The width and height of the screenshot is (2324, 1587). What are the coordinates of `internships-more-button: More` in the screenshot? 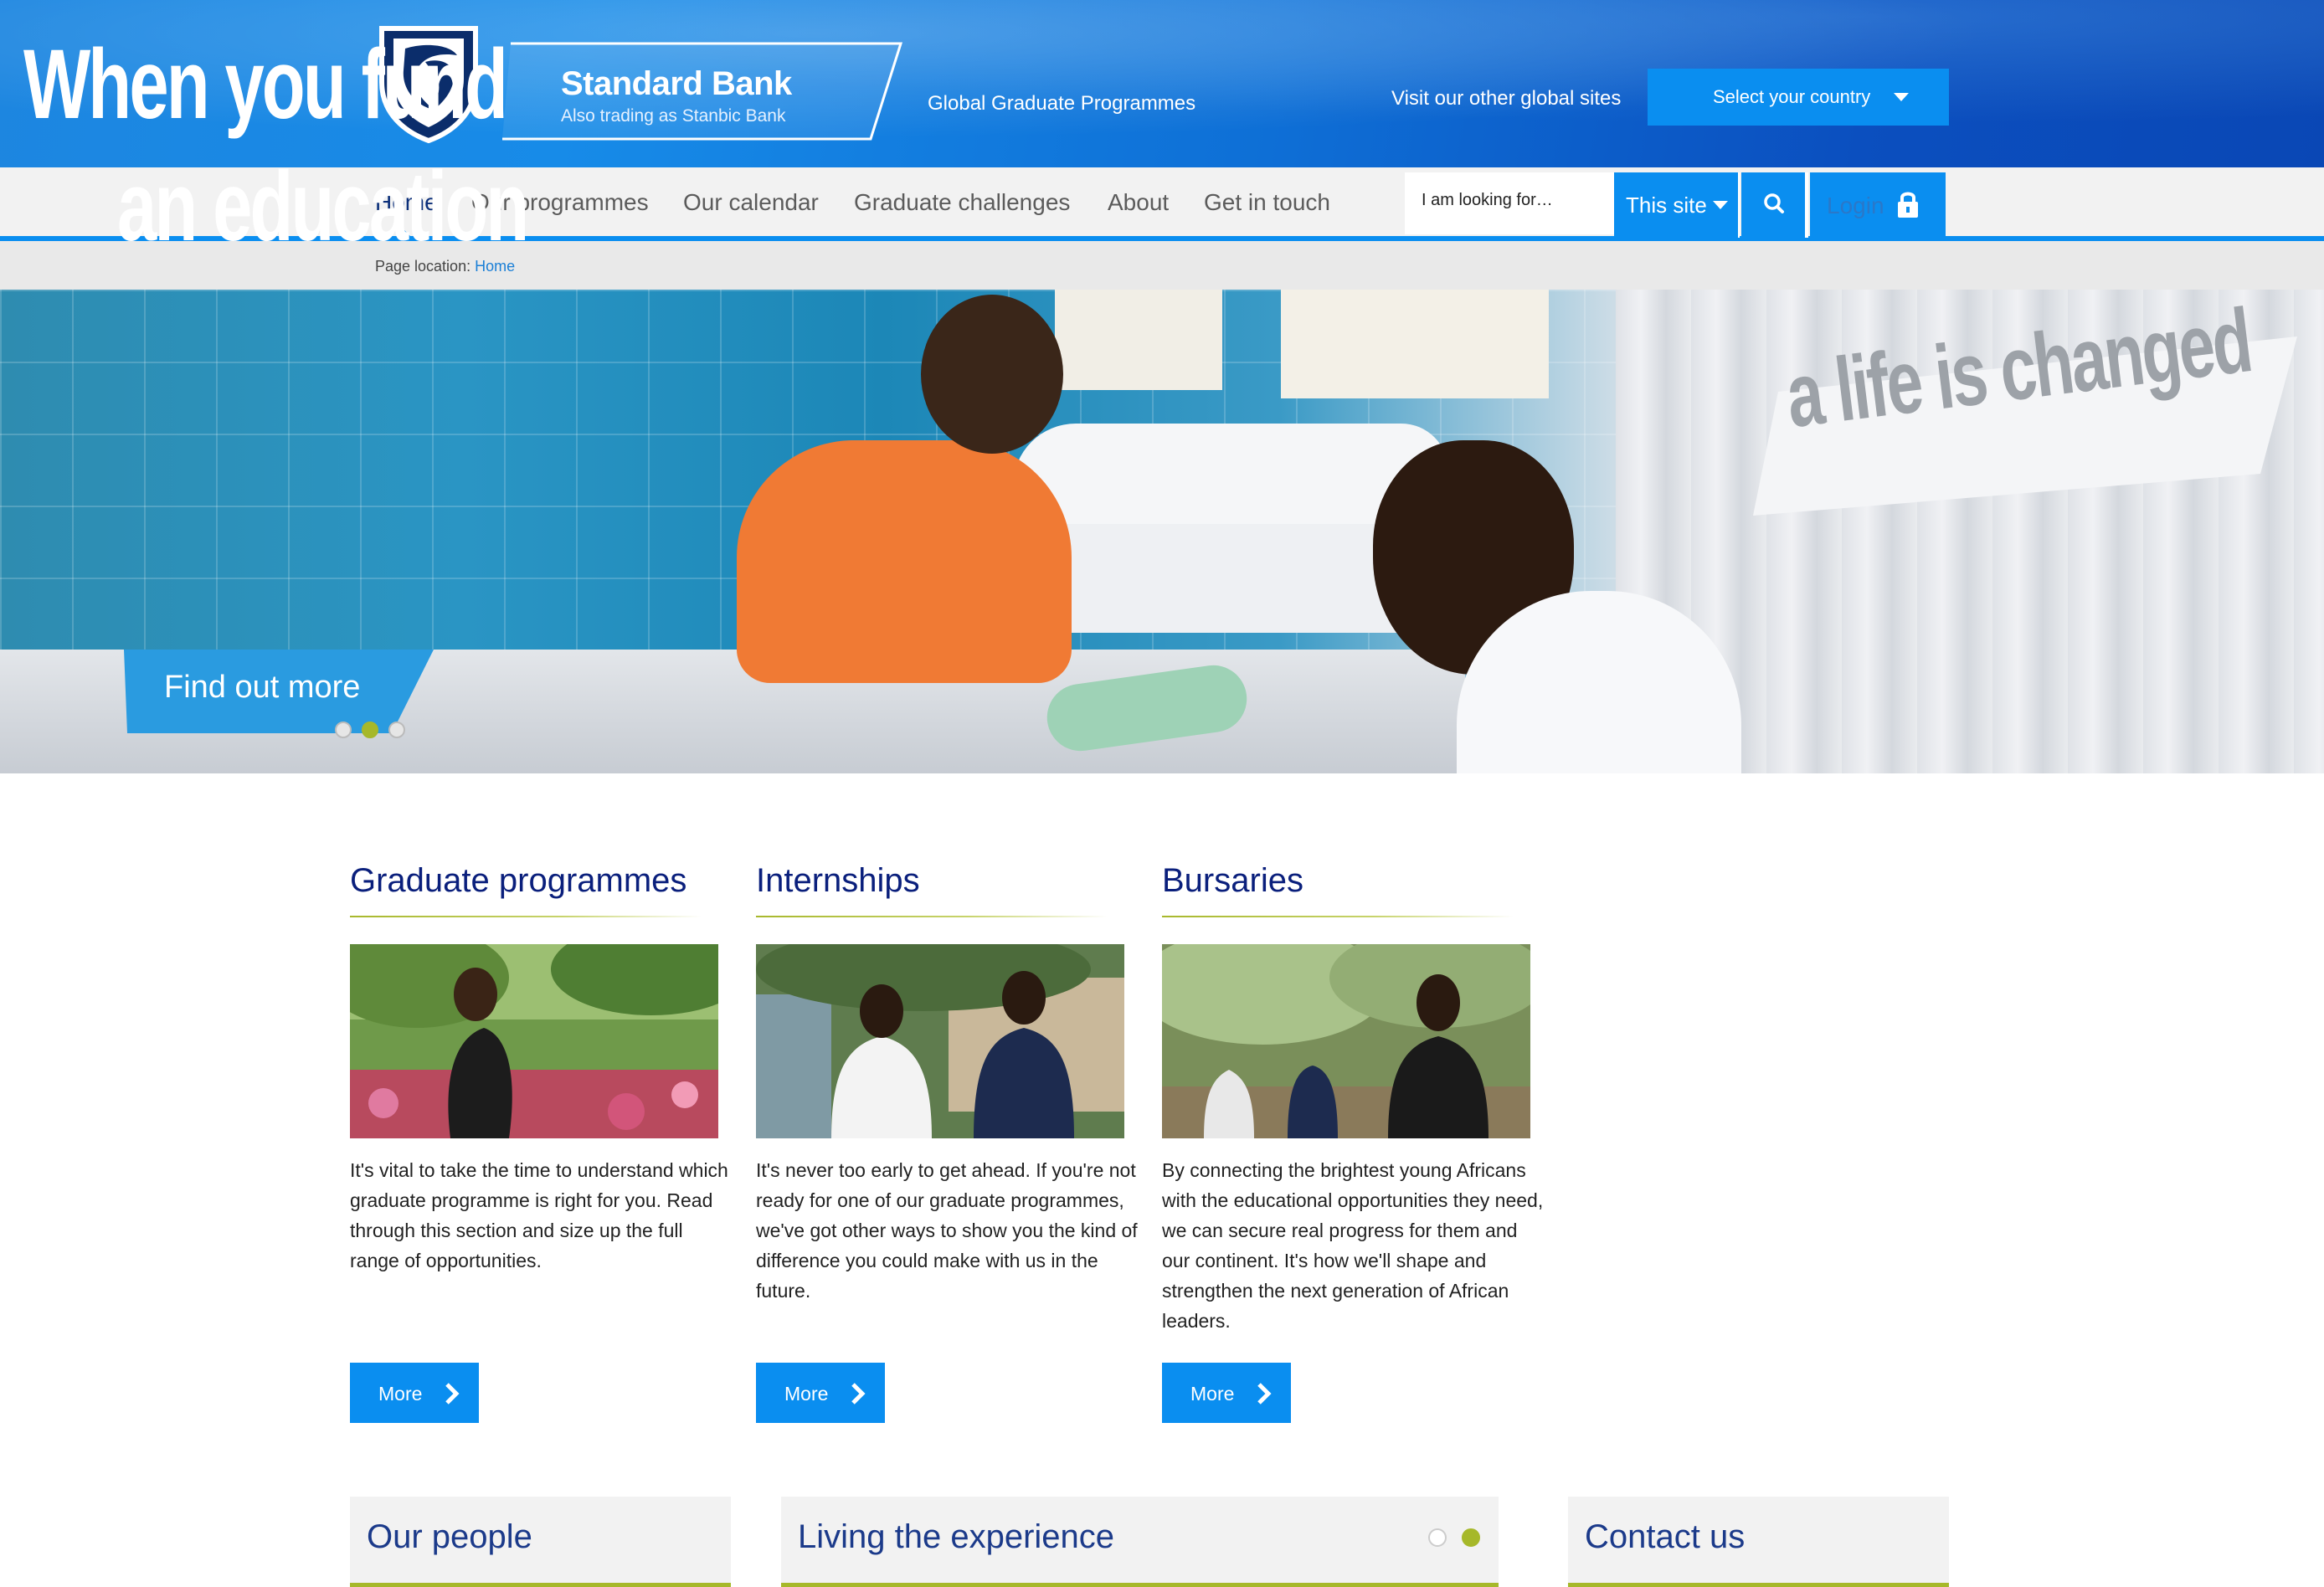 It's located at (821, 1393).